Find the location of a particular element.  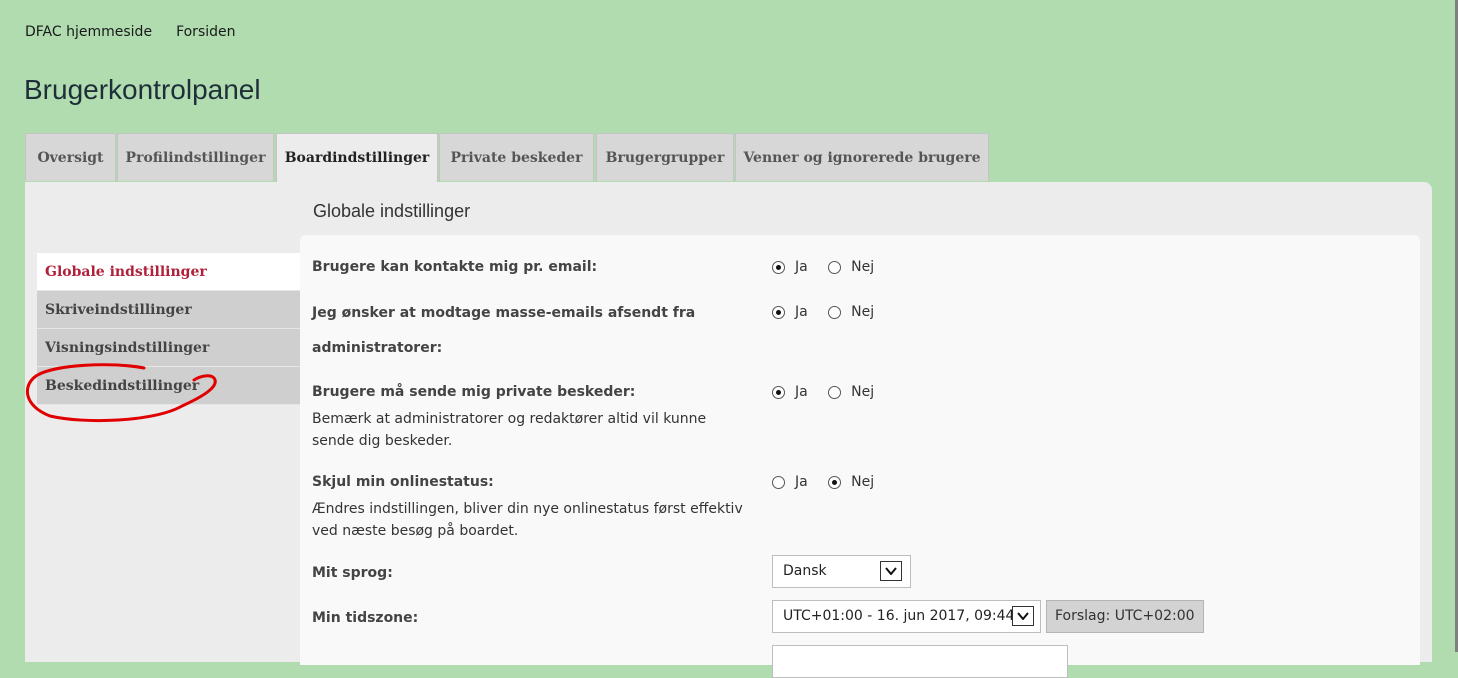

sidenav-item-skriveindstillinger: Skriveindstillinger is located at coordinates (168, 310).